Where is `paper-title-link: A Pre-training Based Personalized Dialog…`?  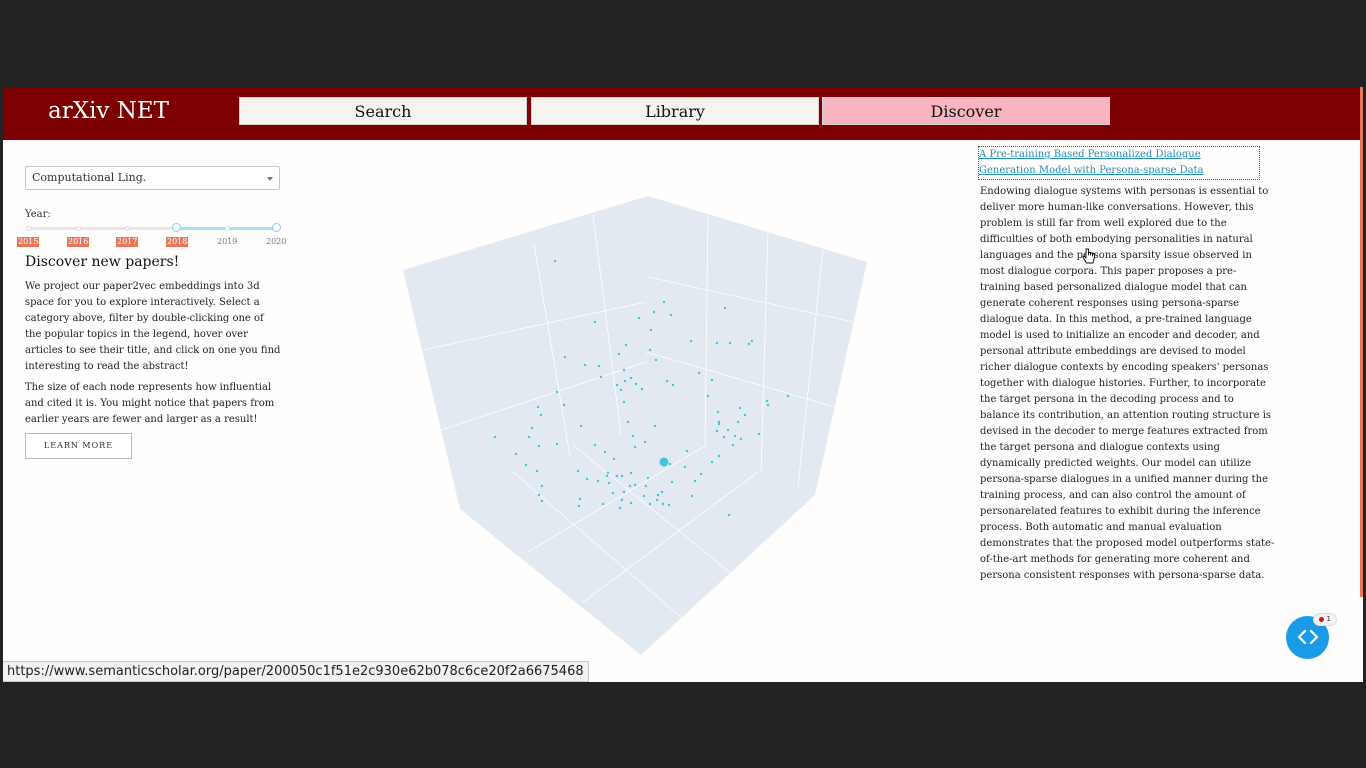 paper-title-link: A Pre-training Based Personalized Dialog… is located at coordinates (1119, 163).